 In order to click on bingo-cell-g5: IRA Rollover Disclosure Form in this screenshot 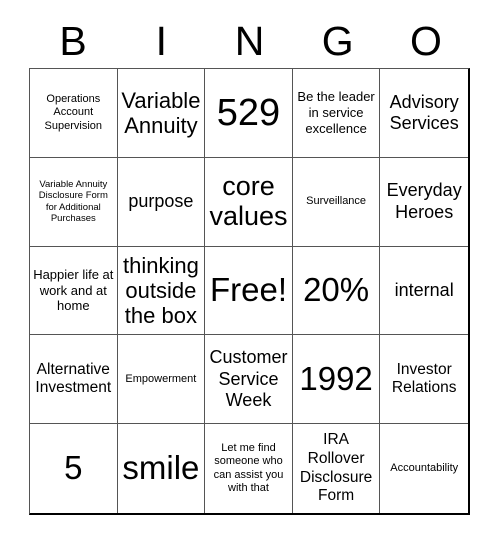, I will do `click(336, 468)`.